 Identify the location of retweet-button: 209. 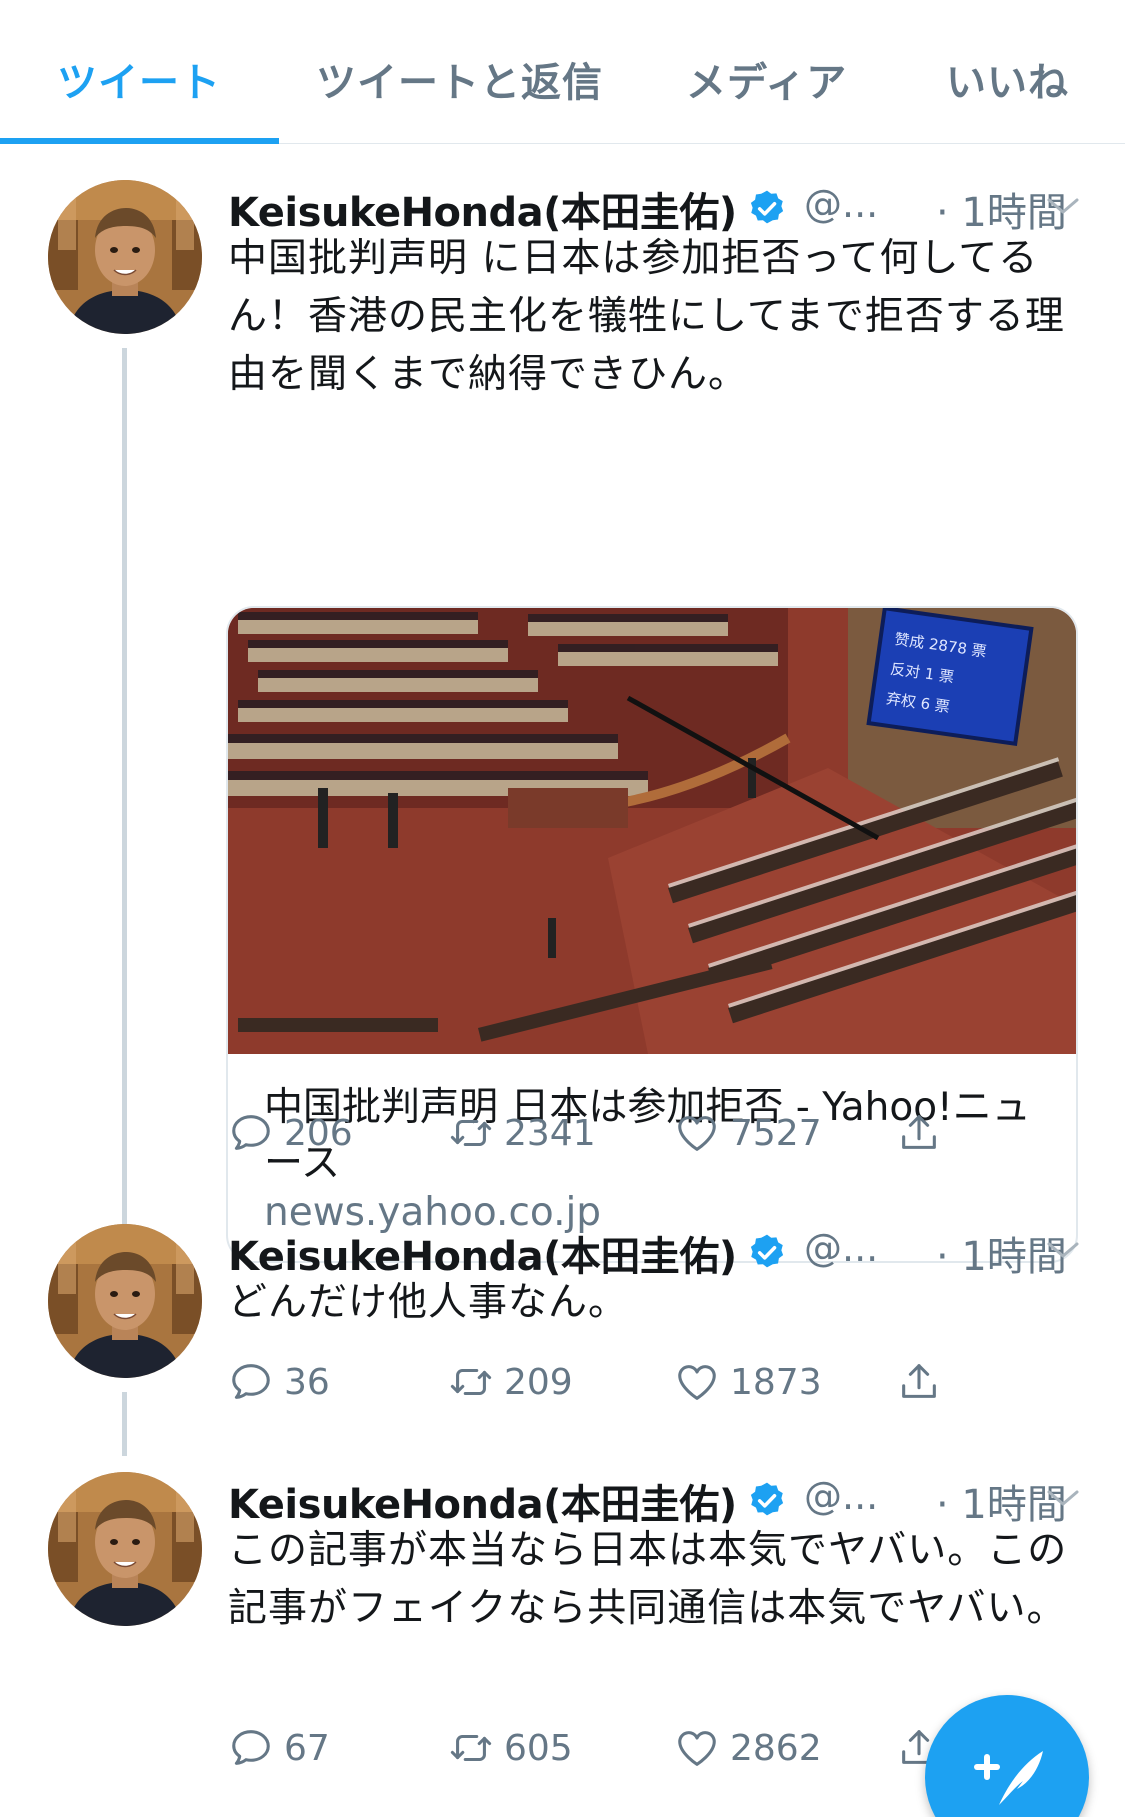
(510, 1382).